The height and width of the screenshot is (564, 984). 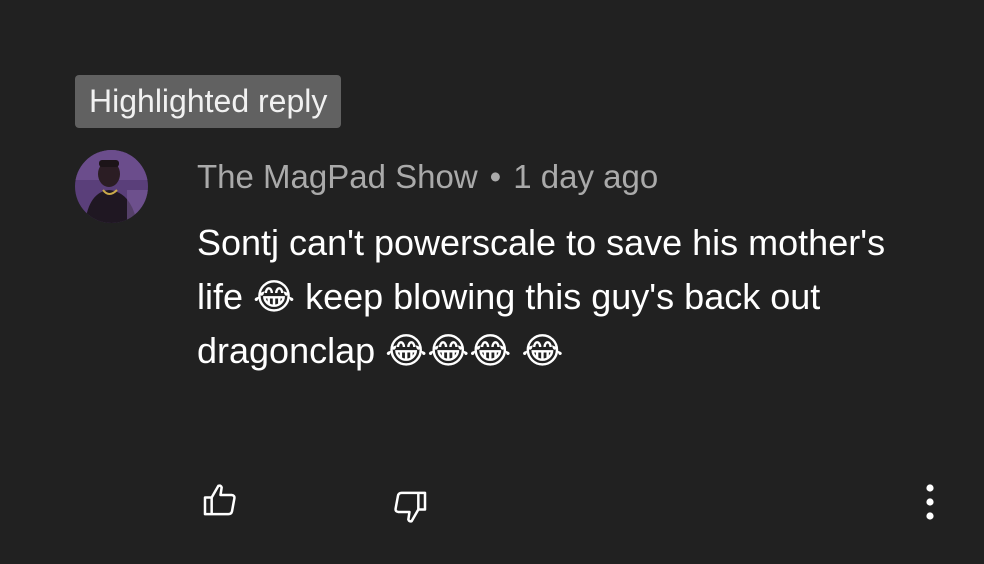 I want to click on more-options-button, so click(x=930, y=502).